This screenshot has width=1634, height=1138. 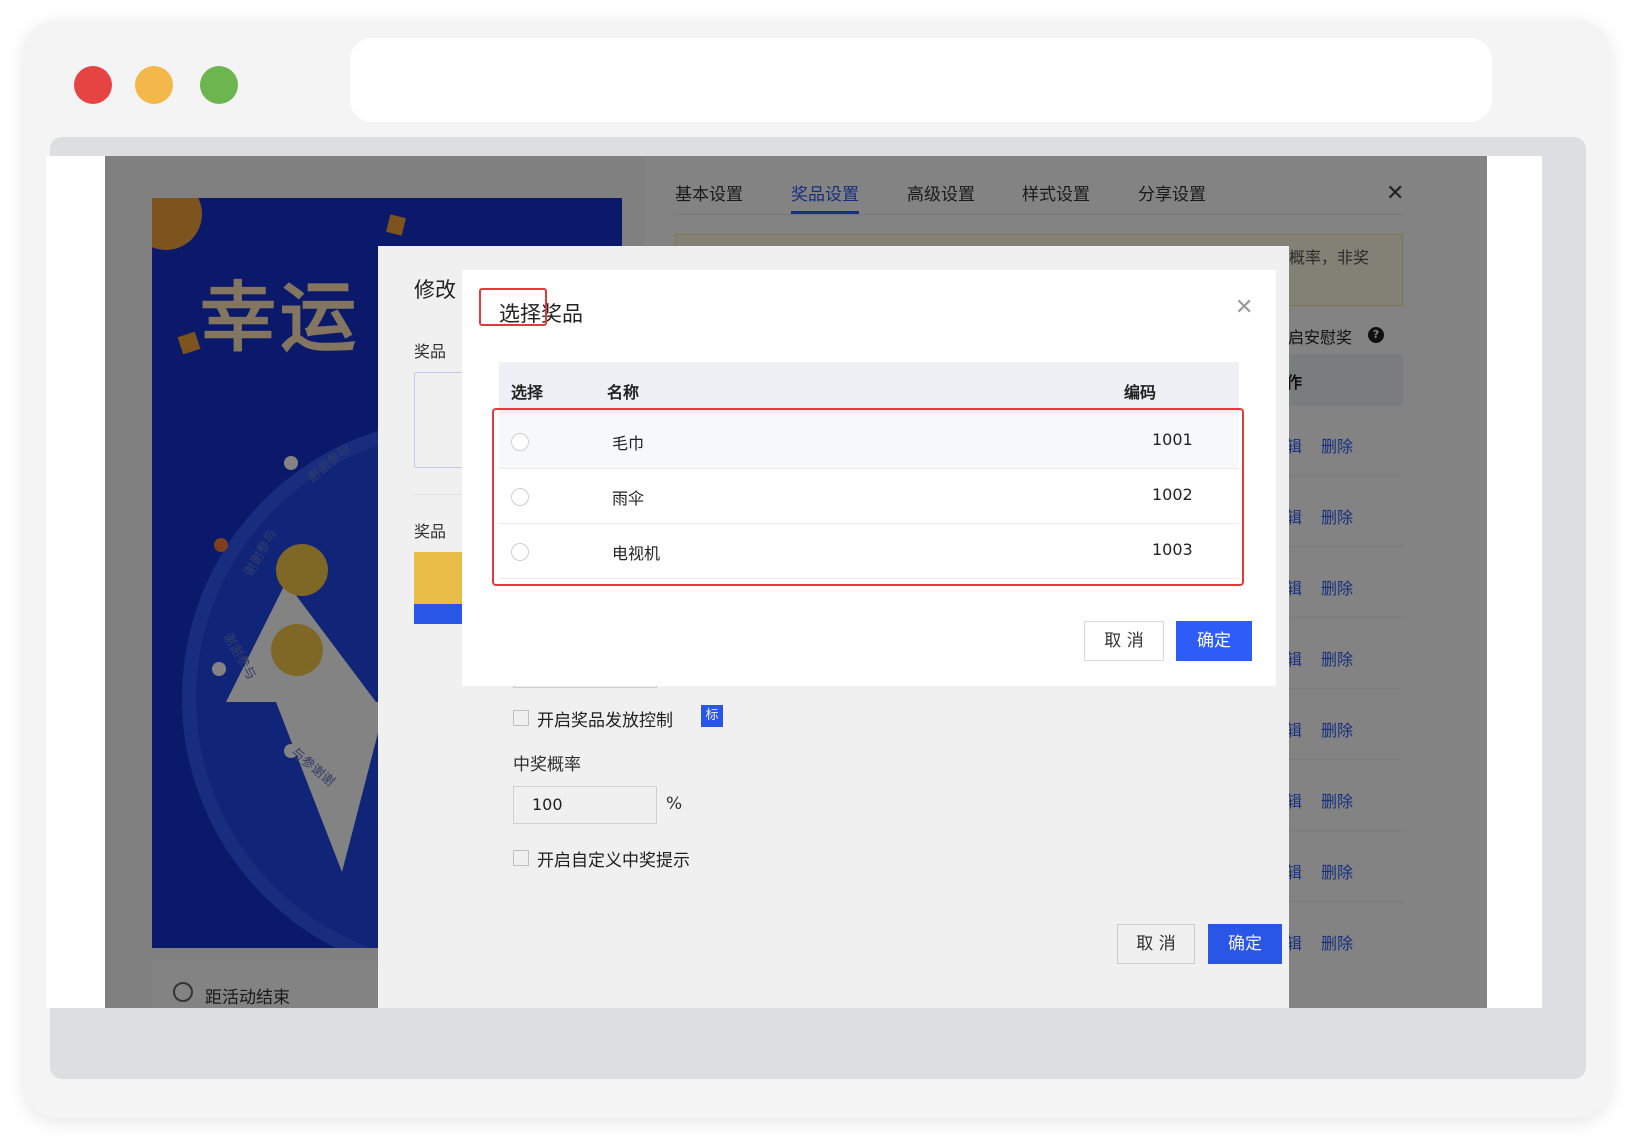 I want to click on select-confirm-button: 确定, so click(x=1214, y=641).